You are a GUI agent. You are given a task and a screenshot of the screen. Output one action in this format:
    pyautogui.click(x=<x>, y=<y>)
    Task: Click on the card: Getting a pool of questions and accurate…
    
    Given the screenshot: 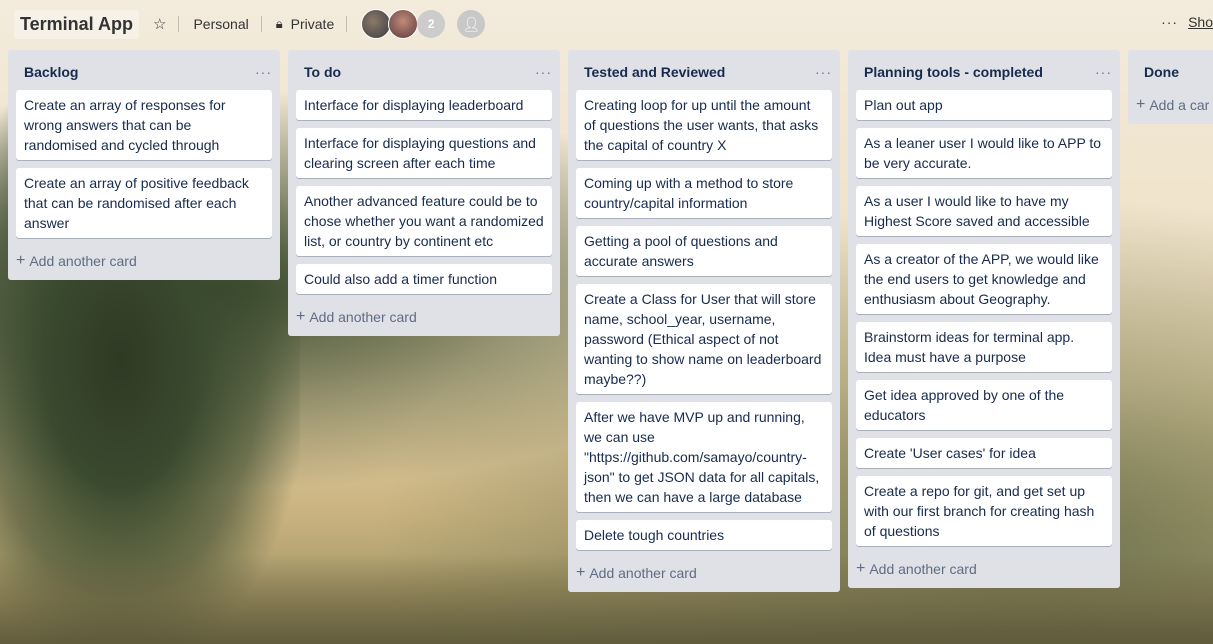 What is the action you would take?
    pyautogui.click(x=704, y=251)
    